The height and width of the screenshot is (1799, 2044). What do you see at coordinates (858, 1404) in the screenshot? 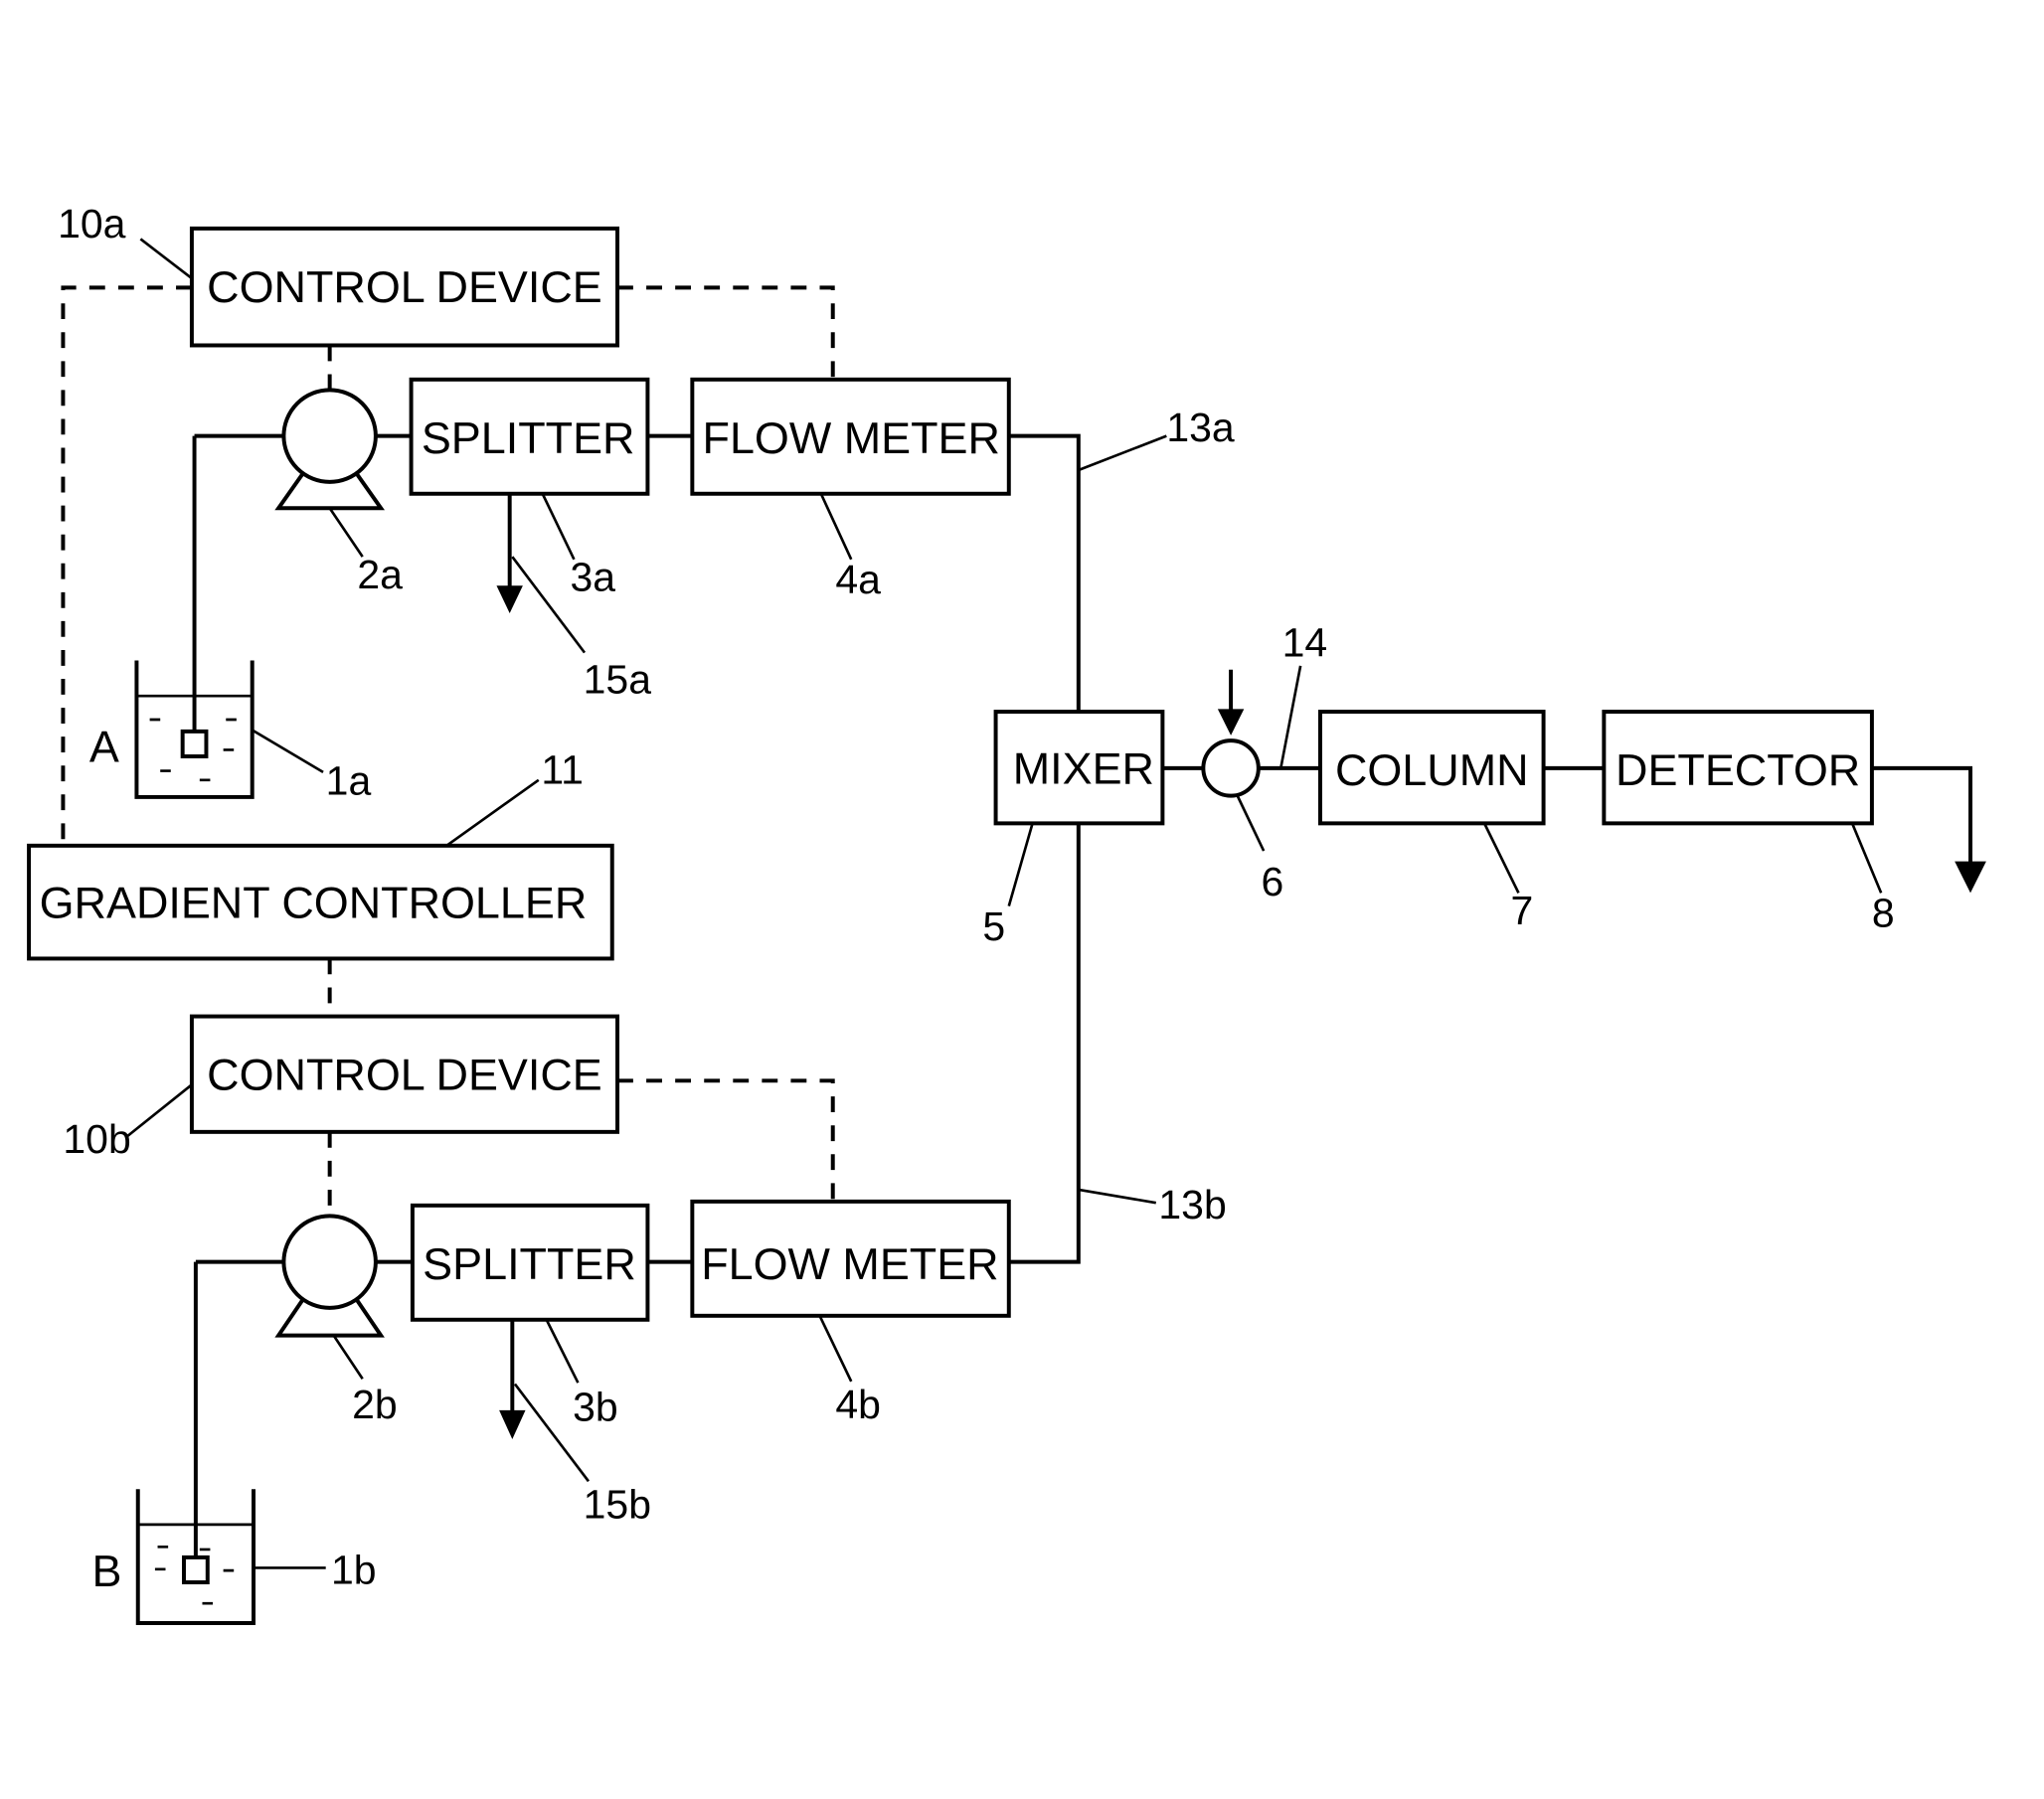
I see `ref-4b: 4b` at bounding box center [858, 1404].